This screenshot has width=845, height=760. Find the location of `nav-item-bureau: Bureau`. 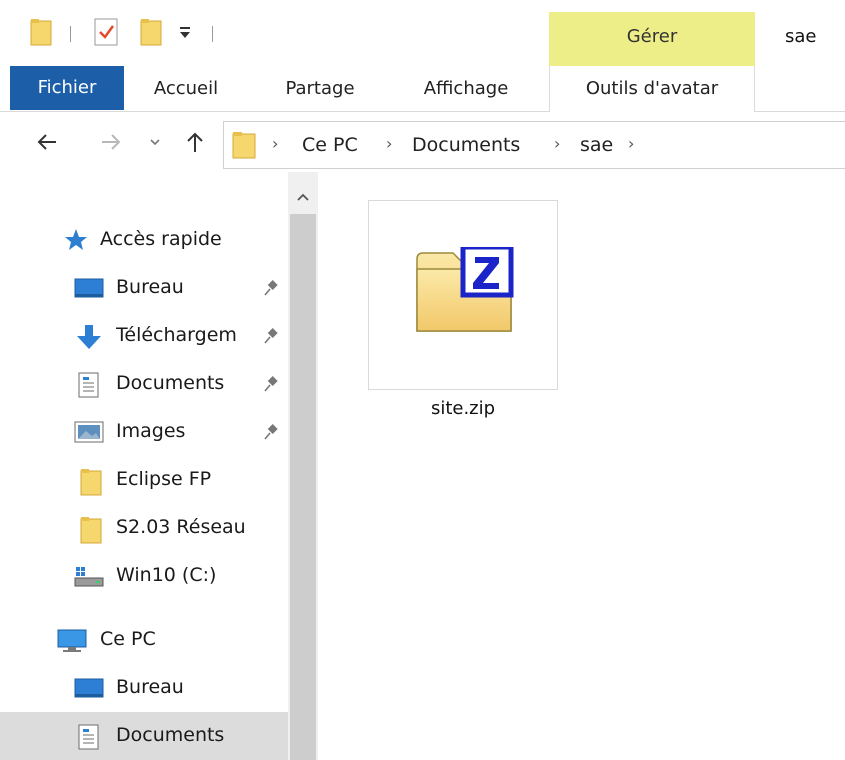

nav-item-bureau: Bureau is located at coordinates (144, 288).